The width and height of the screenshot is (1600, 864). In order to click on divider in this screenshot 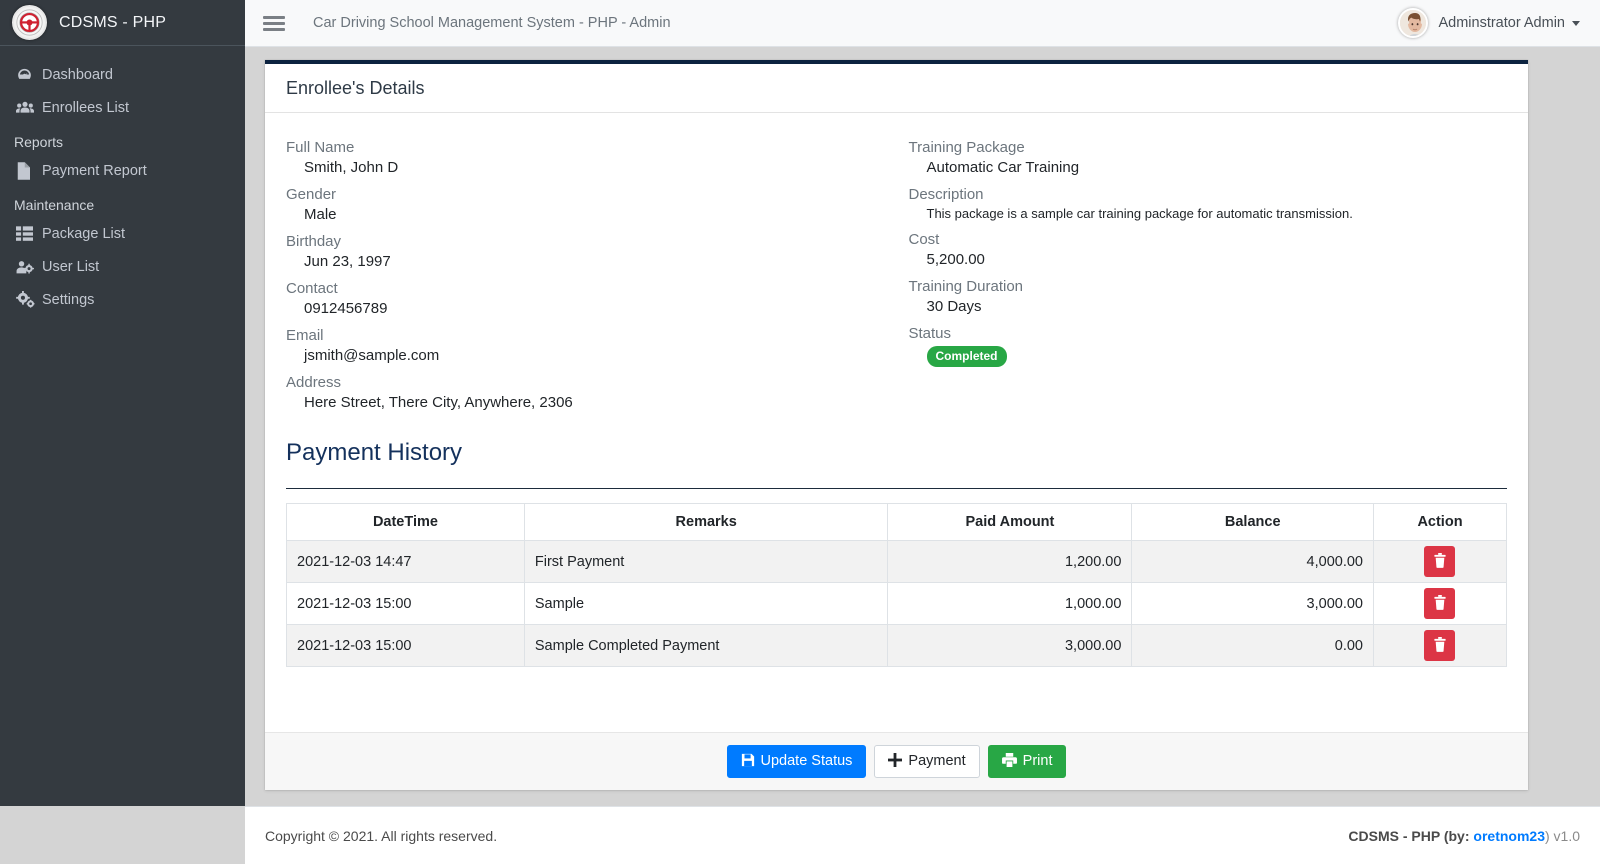, I will do `click(896, 488)`.